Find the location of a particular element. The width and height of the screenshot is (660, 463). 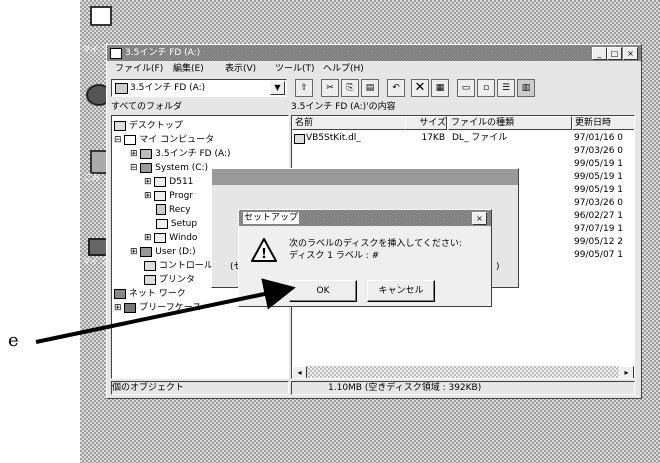

copy-icon: ⎘ is located at coordinates (350, 88).